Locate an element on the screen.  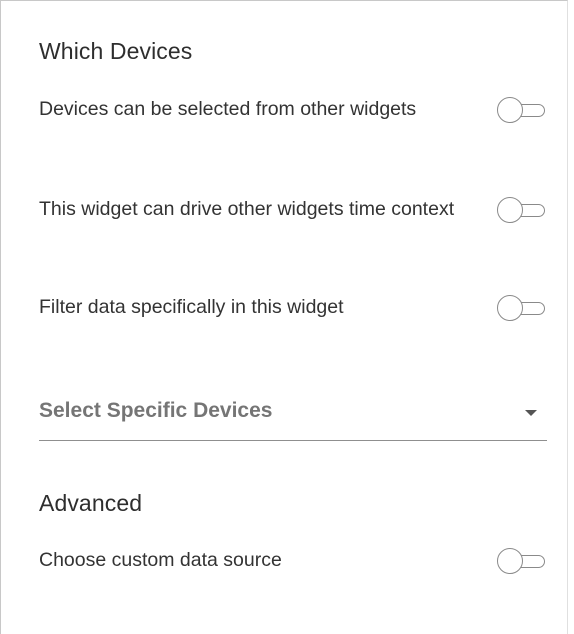
drive-time-context-toggle is located at coordinates (522, 210).